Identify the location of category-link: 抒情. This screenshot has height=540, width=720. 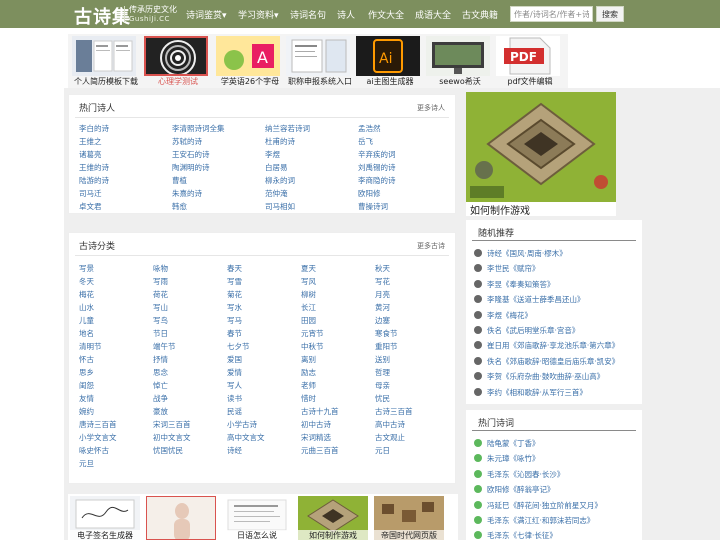
(160, 359).